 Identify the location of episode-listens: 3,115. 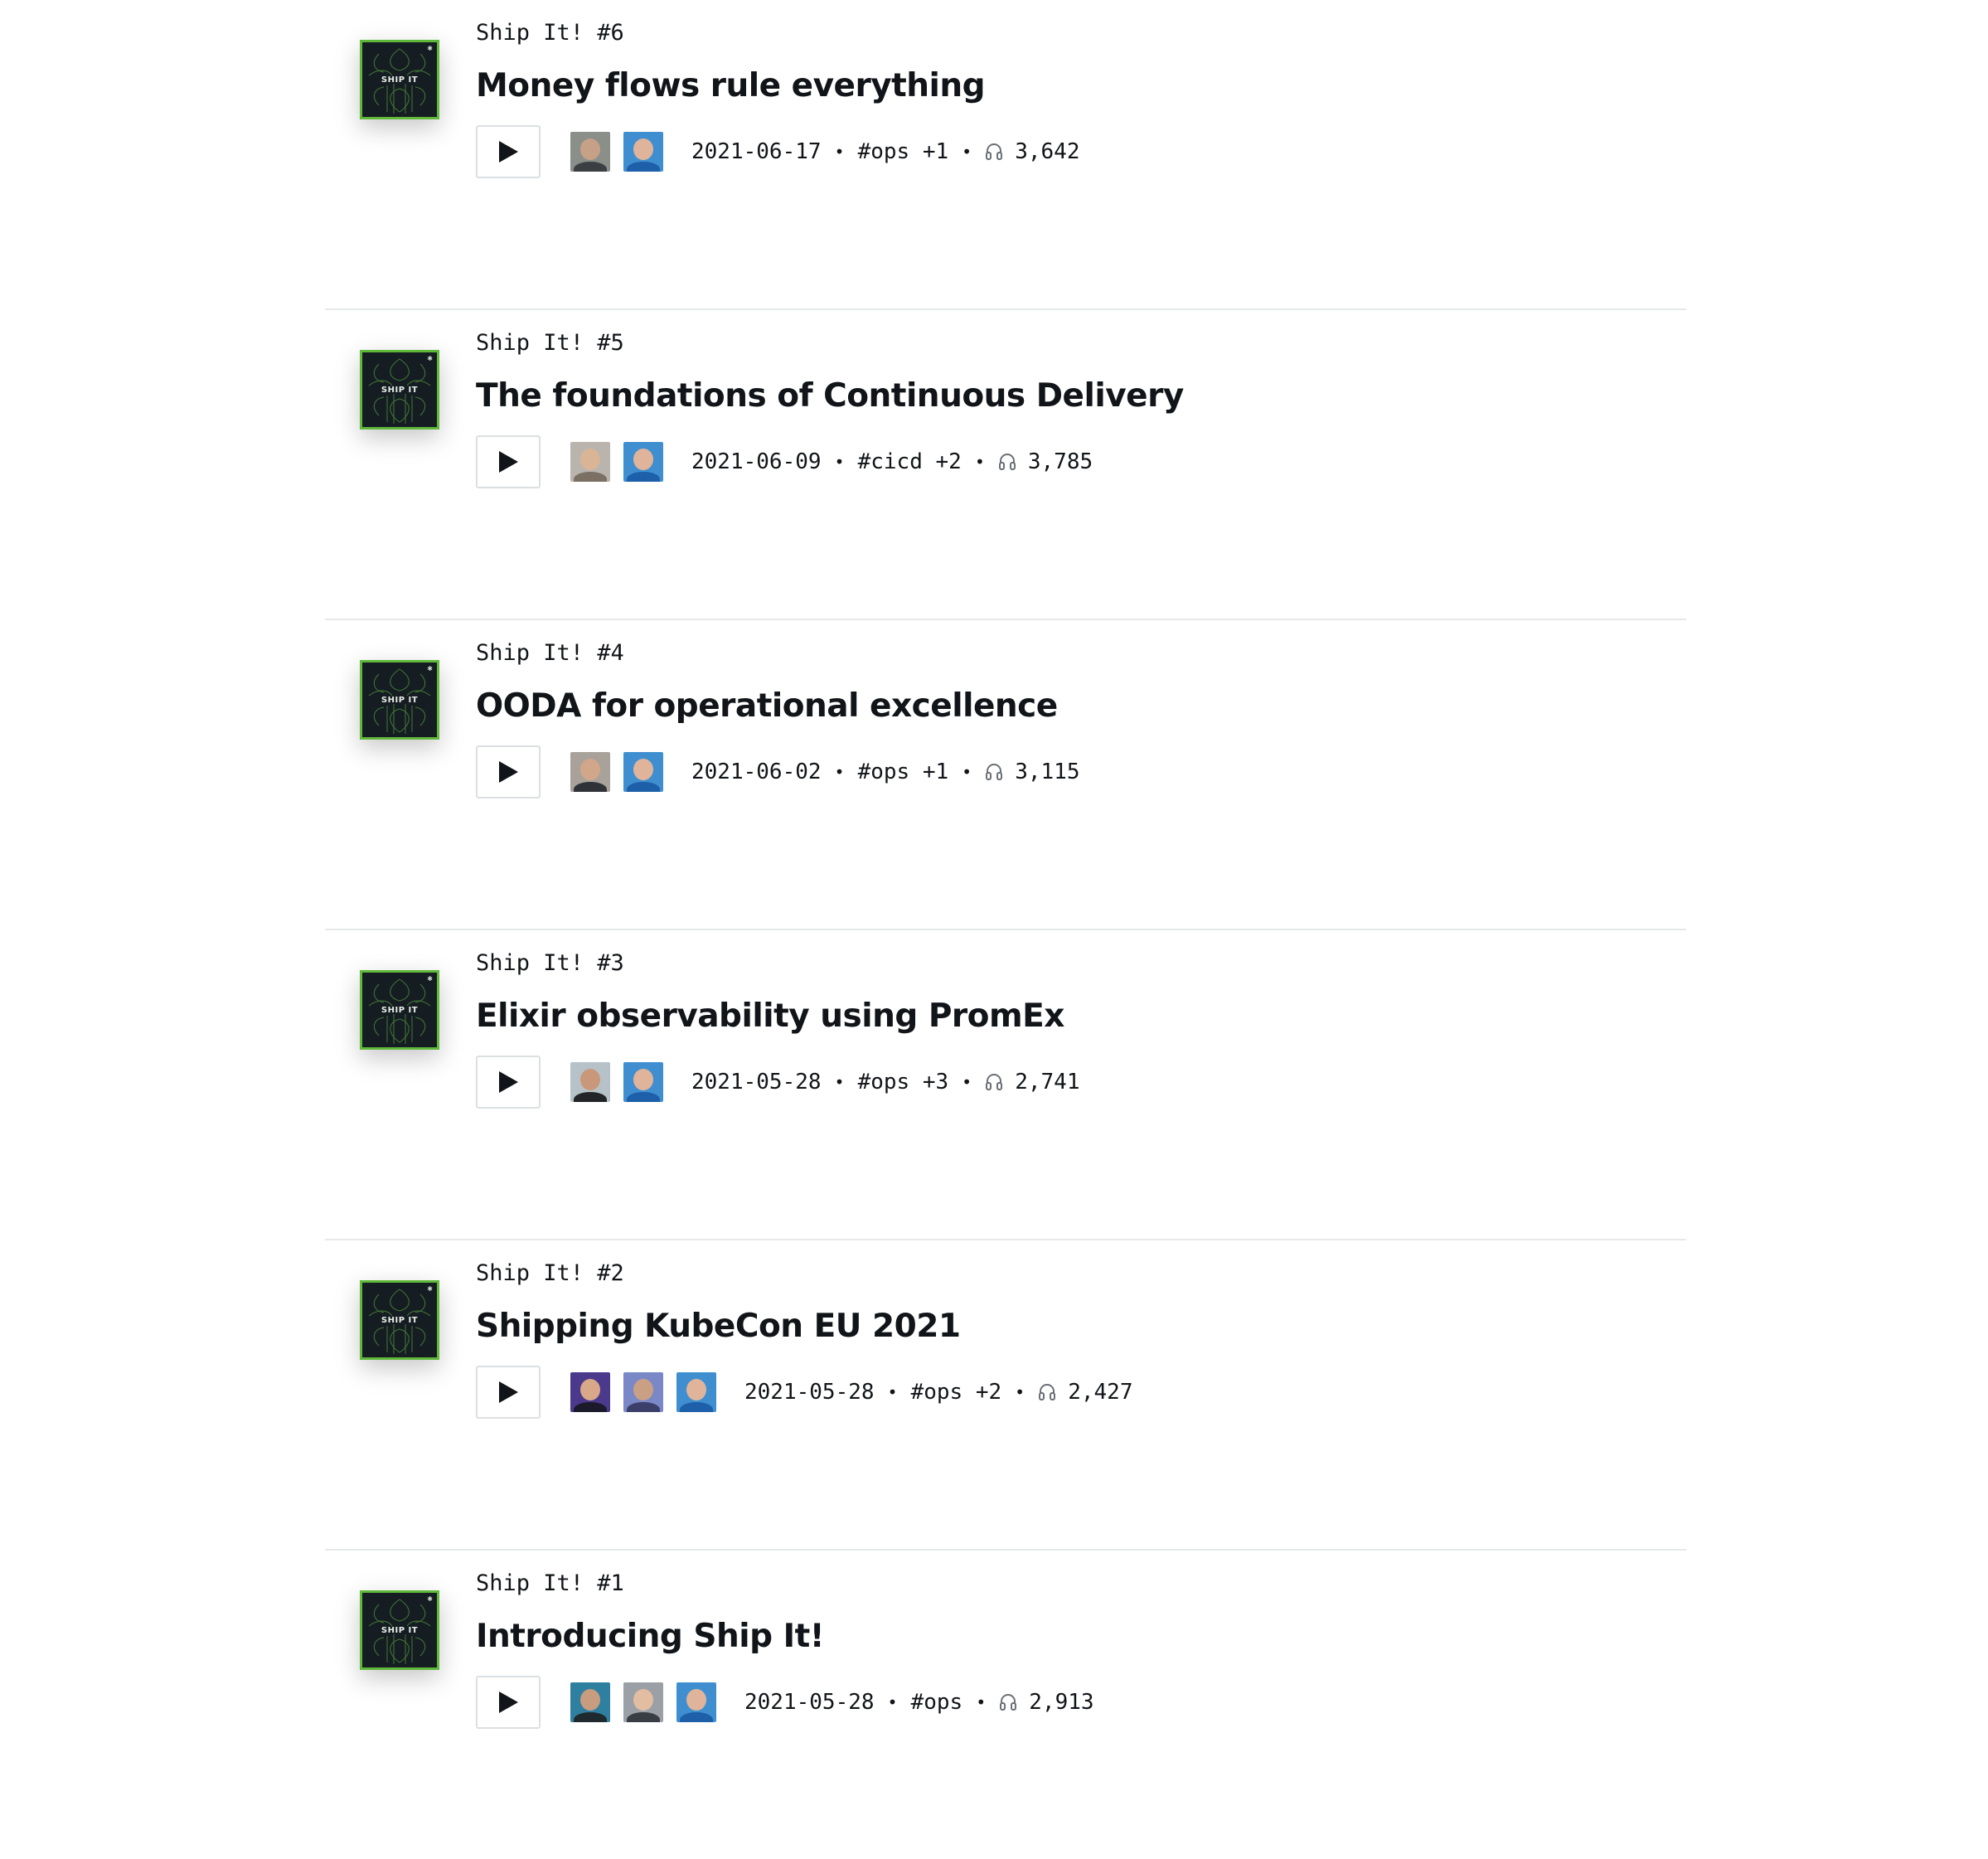
(1047, 772).